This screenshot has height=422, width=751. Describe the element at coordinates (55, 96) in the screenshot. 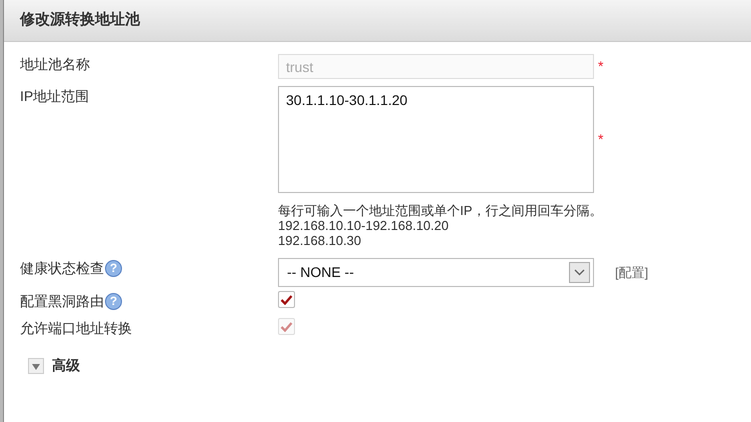

I see `field-label: IP地址范围` at that location.